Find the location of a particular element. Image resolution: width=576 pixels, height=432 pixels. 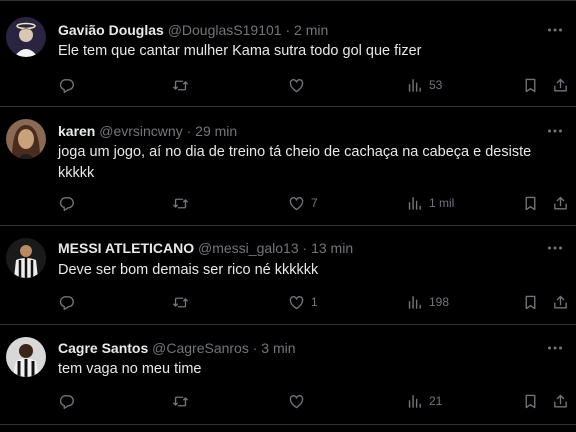

timestamp: 2 min is located at coordinates (311, 30).